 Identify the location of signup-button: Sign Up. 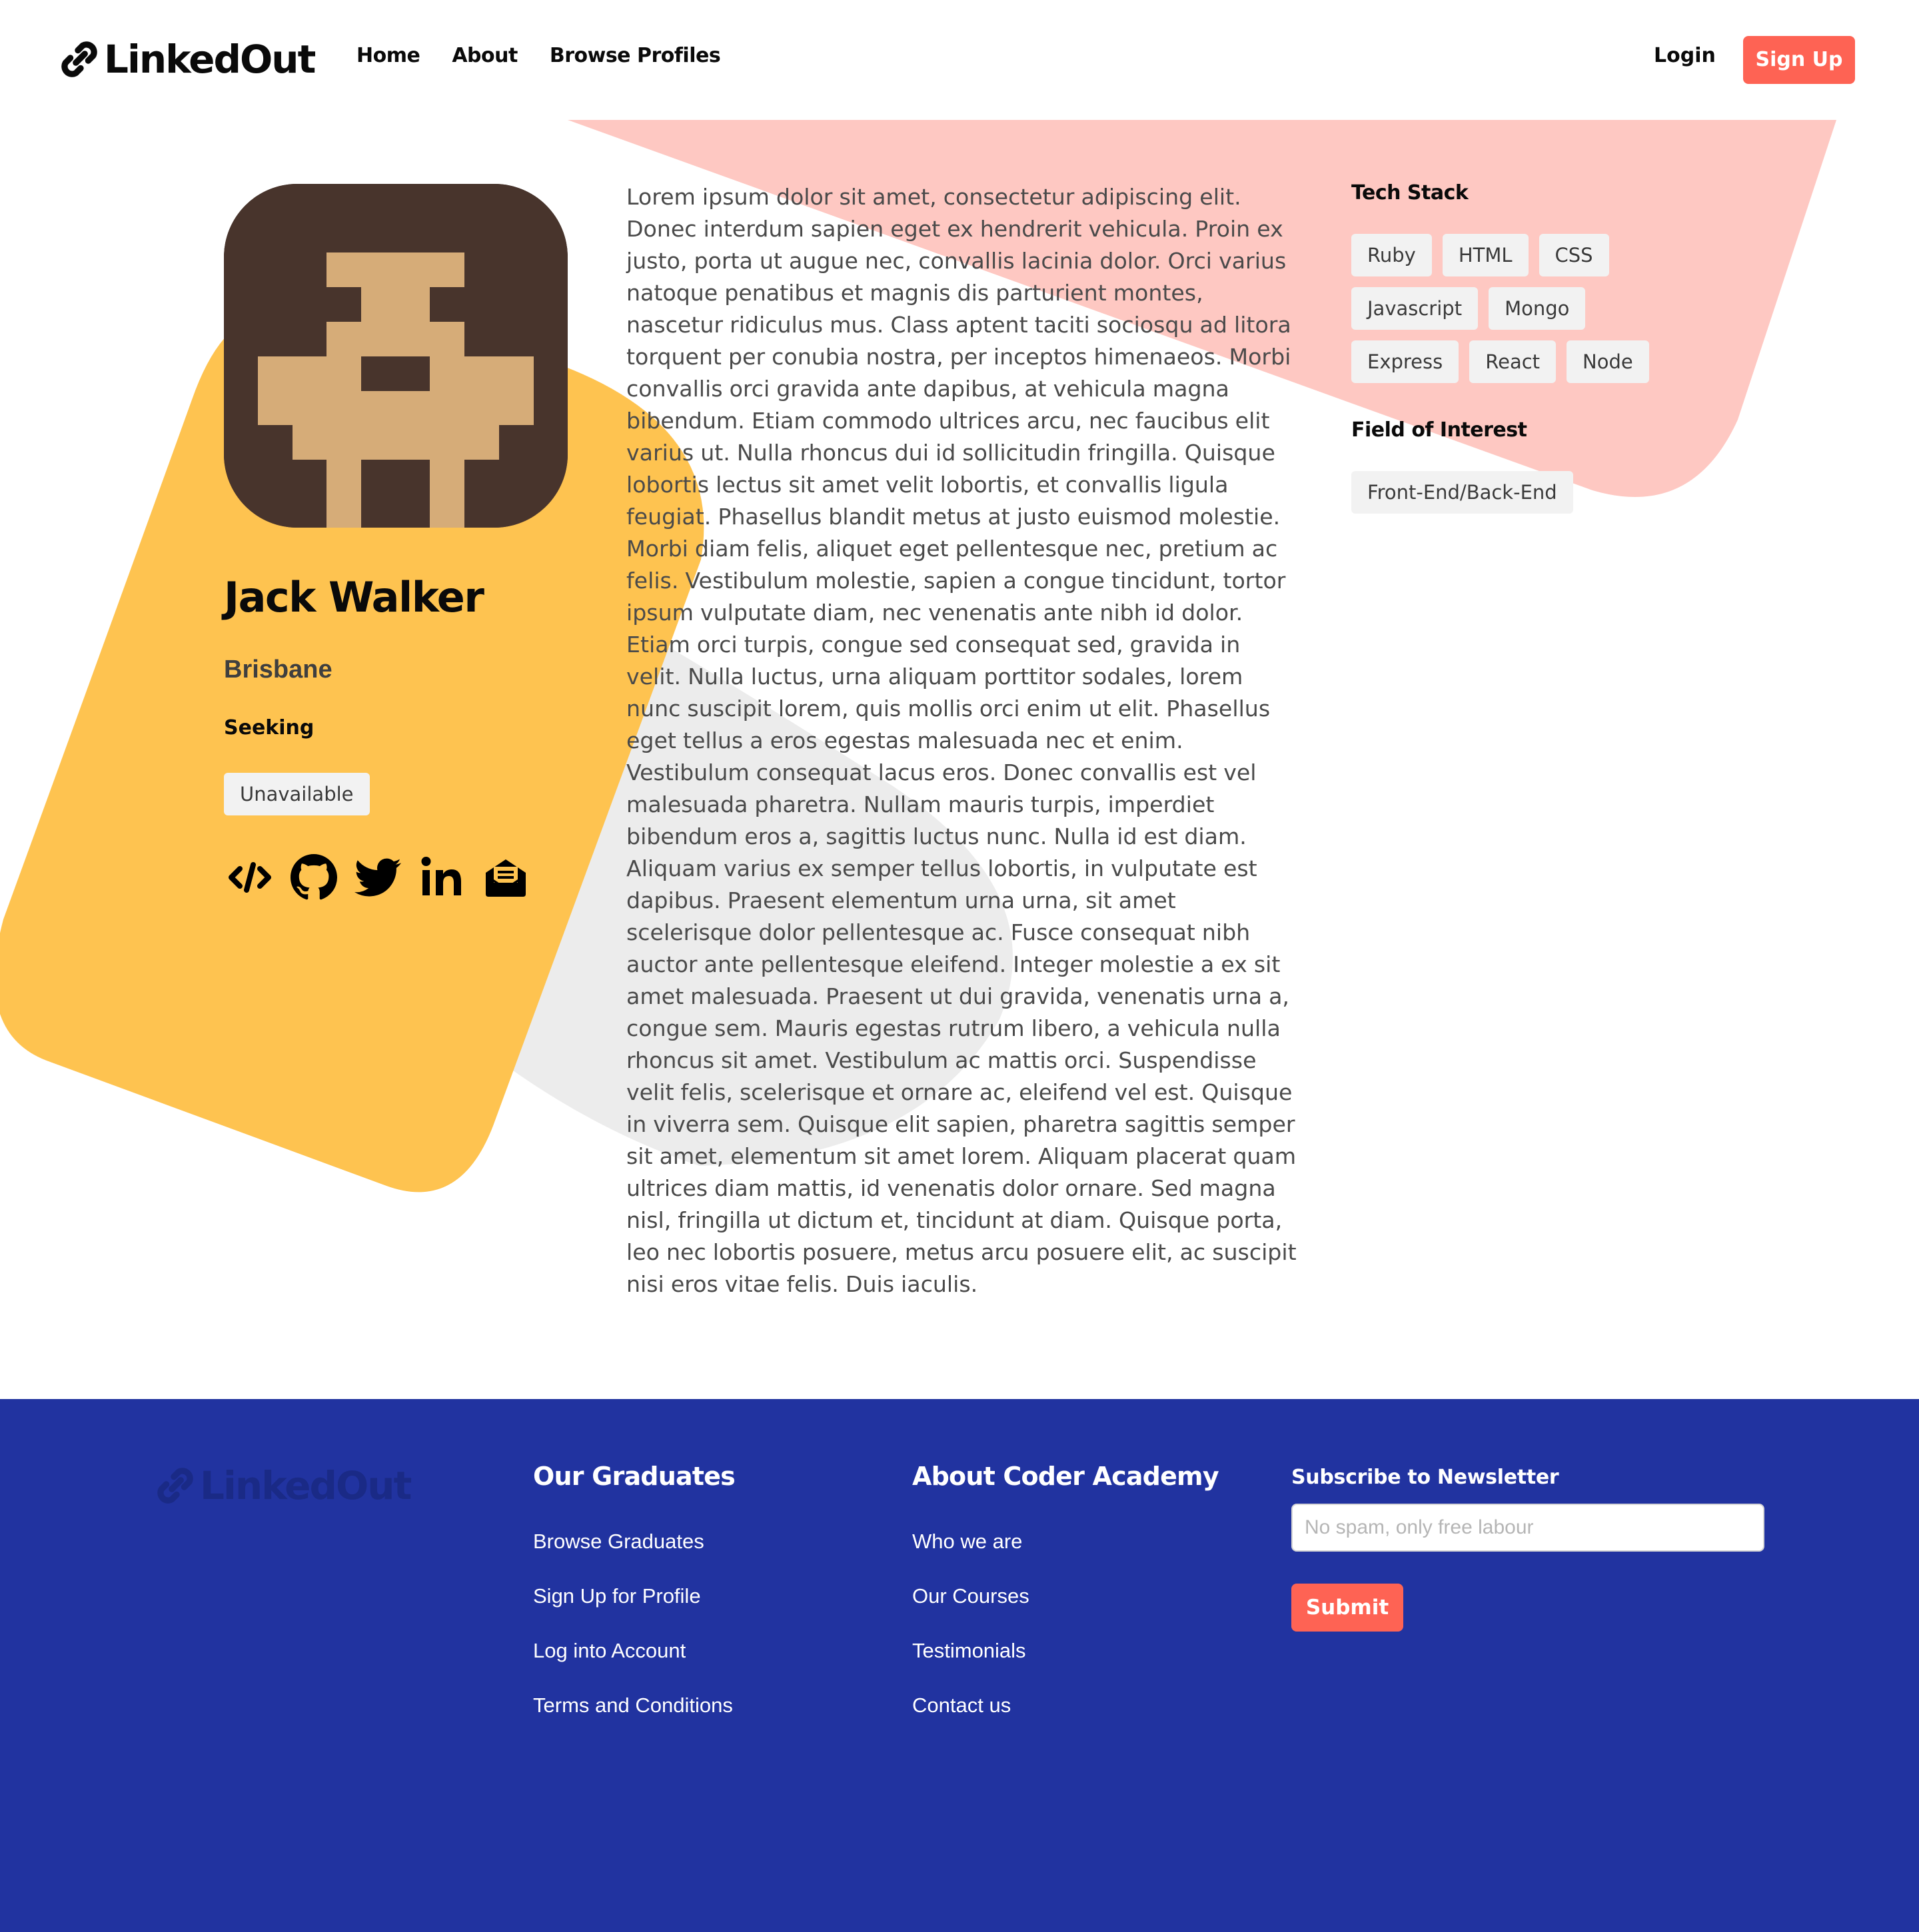
(1799, 60).